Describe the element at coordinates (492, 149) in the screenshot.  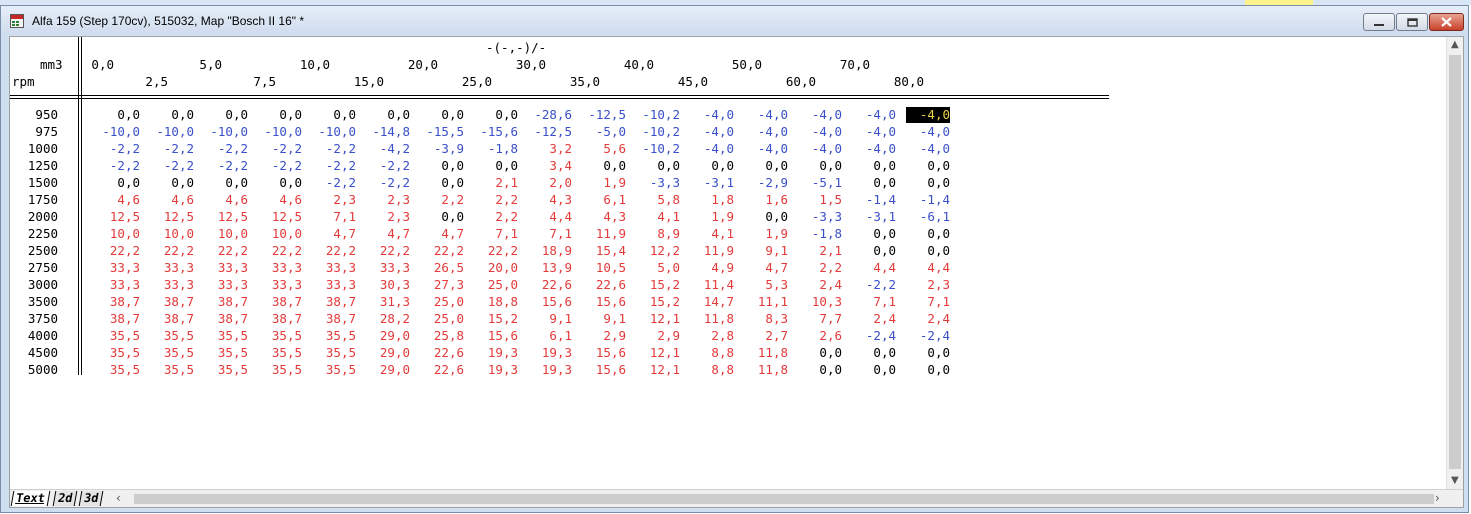
I see `map-cell: -1,8` at that location.